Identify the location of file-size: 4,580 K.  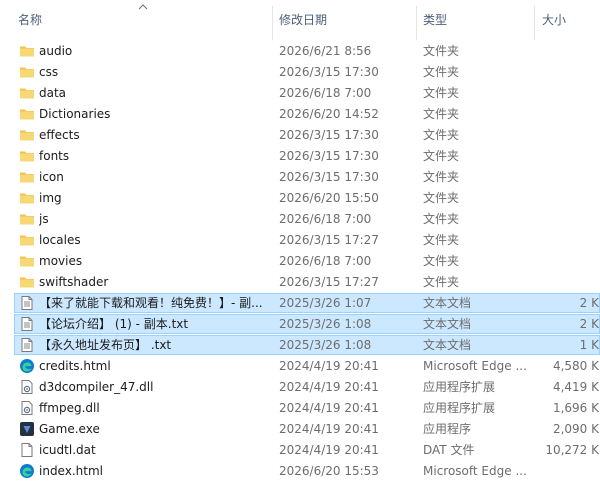
(575, 366).